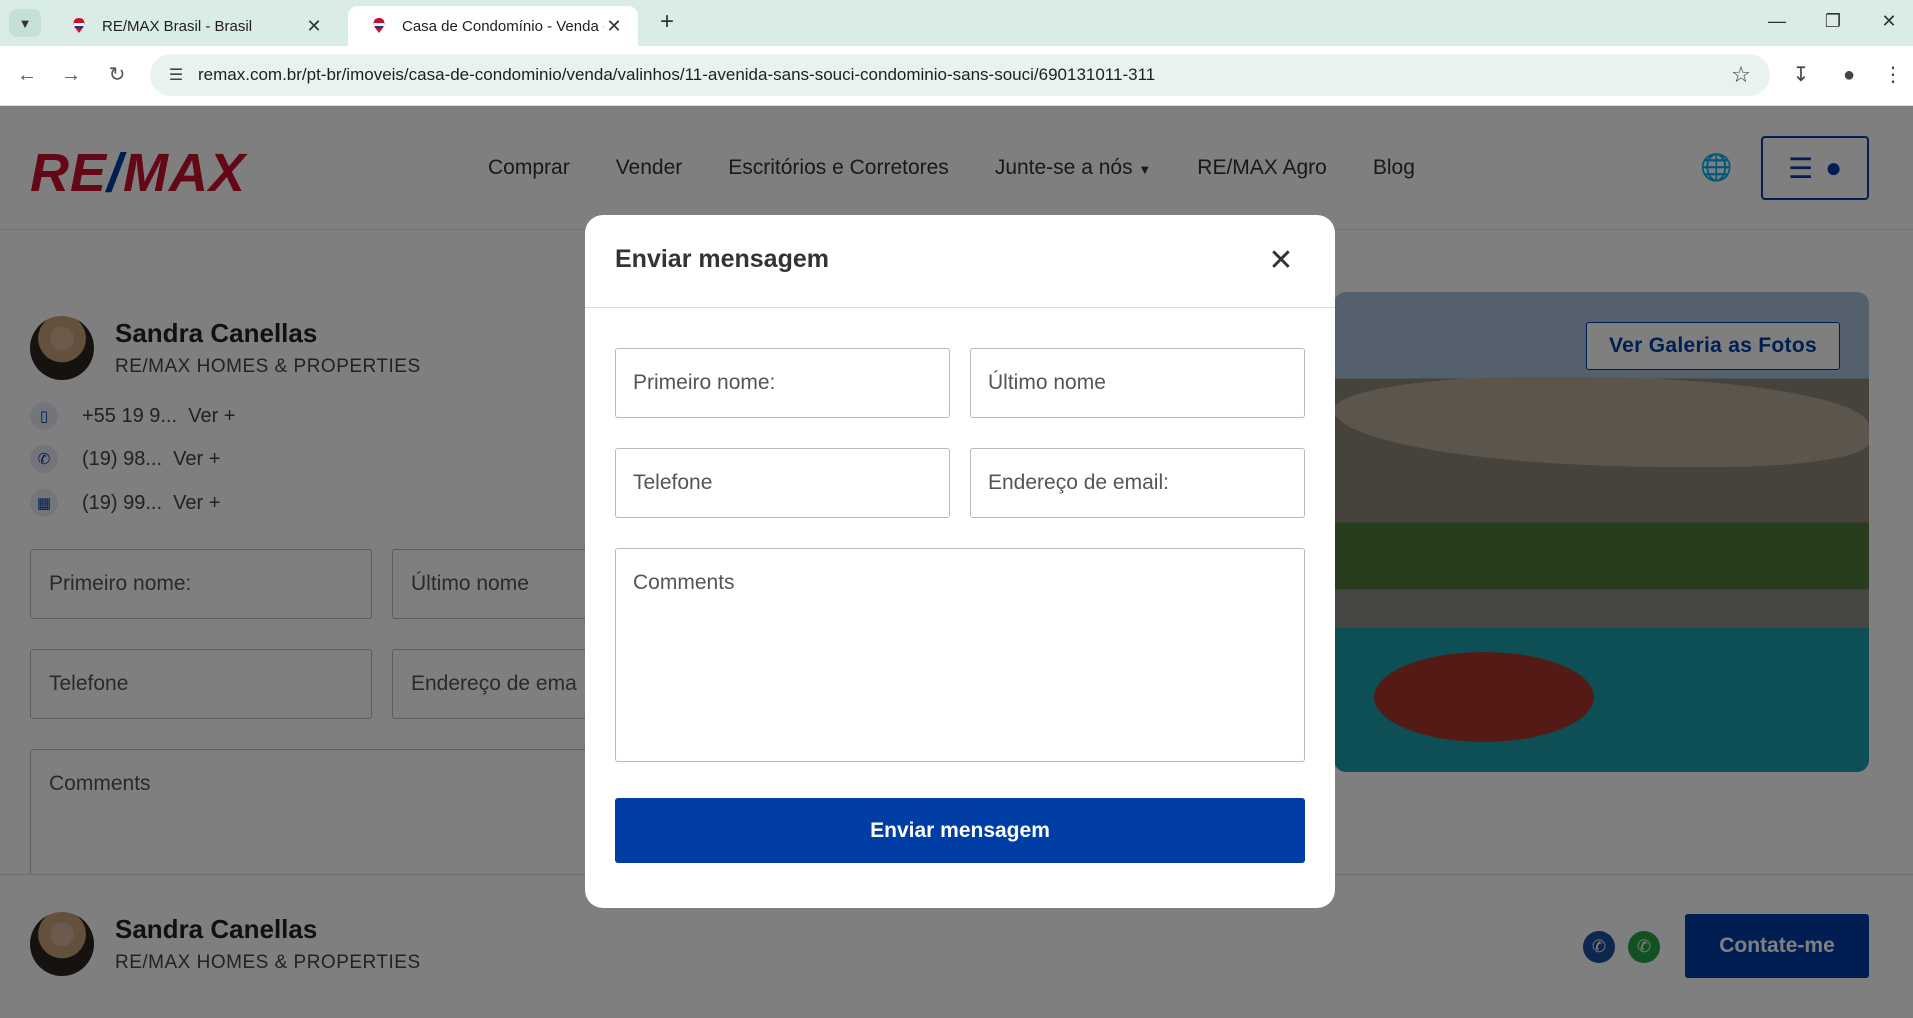  Describe the element at coordinates (1849, 75) in the screenshot. I see `profile-icon: ●` at that location.